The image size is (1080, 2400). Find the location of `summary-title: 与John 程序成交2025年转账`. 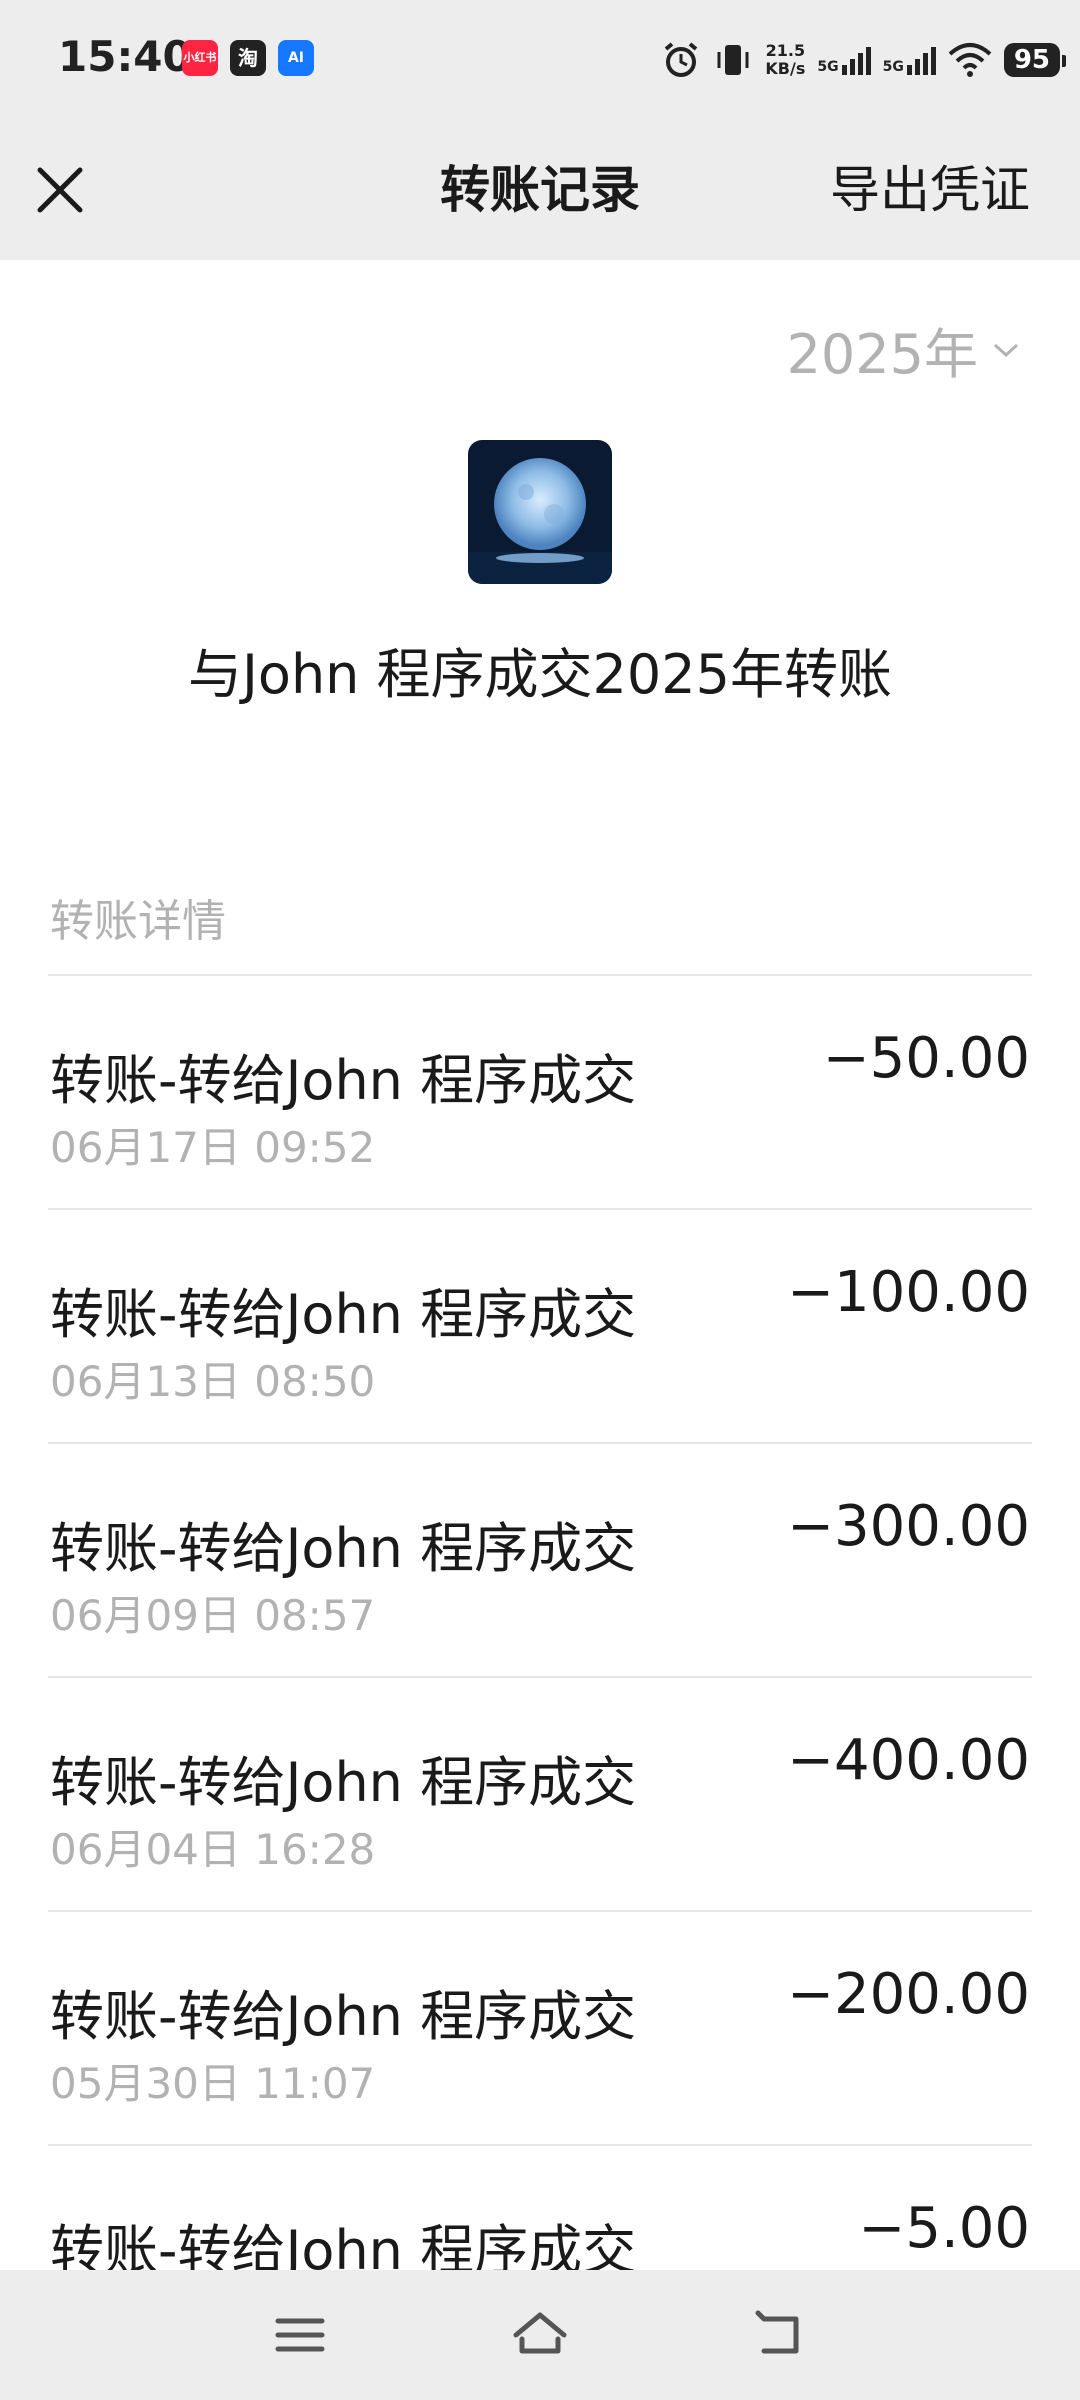

summary-title: 与John 程序成交2025年转账 is located at coordinates (539, 674).